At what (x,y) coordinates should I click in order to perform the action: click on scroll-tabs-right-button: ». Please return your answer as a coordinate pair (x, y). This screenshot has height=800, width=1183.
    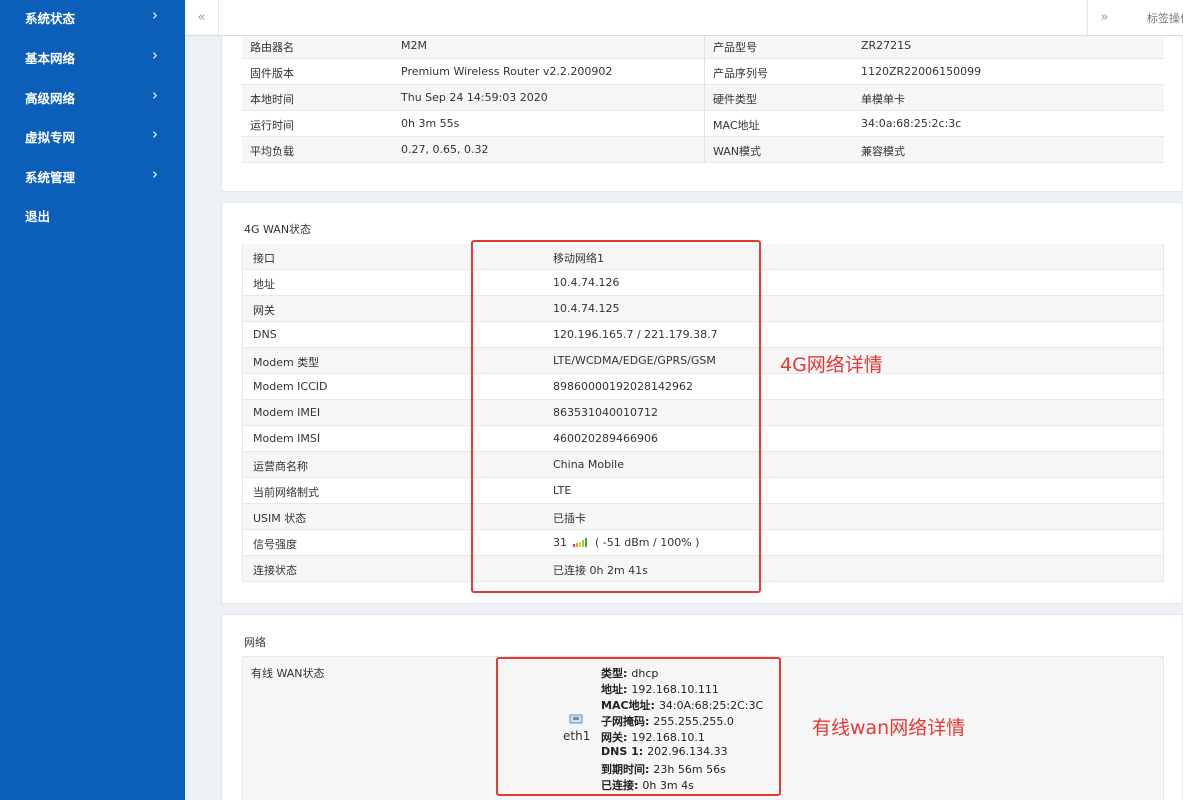
    Looking at the image, I should click on (1104, 17).